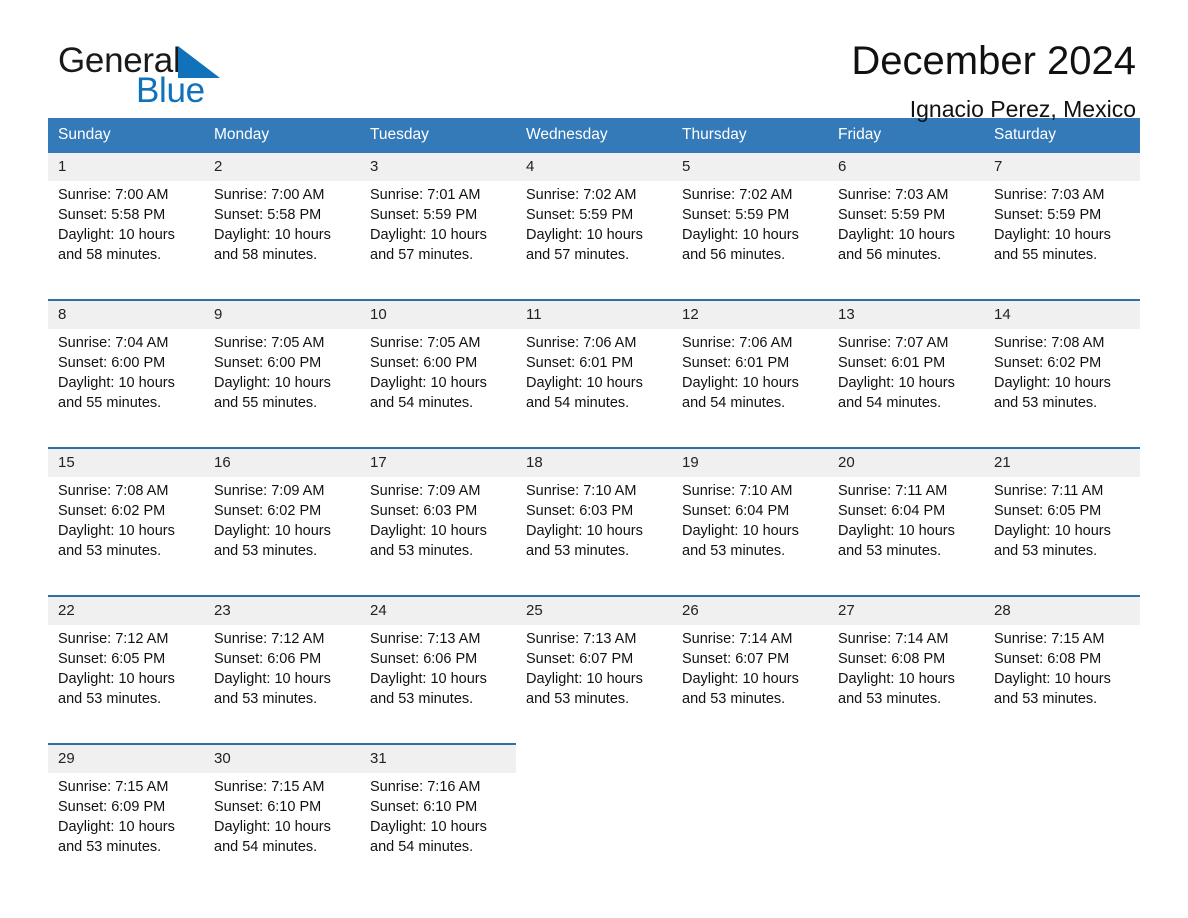  What do you see at coordinates (906, 314) in the screenshot?
I see `day-number: 13` at bounding box center [906, 314].